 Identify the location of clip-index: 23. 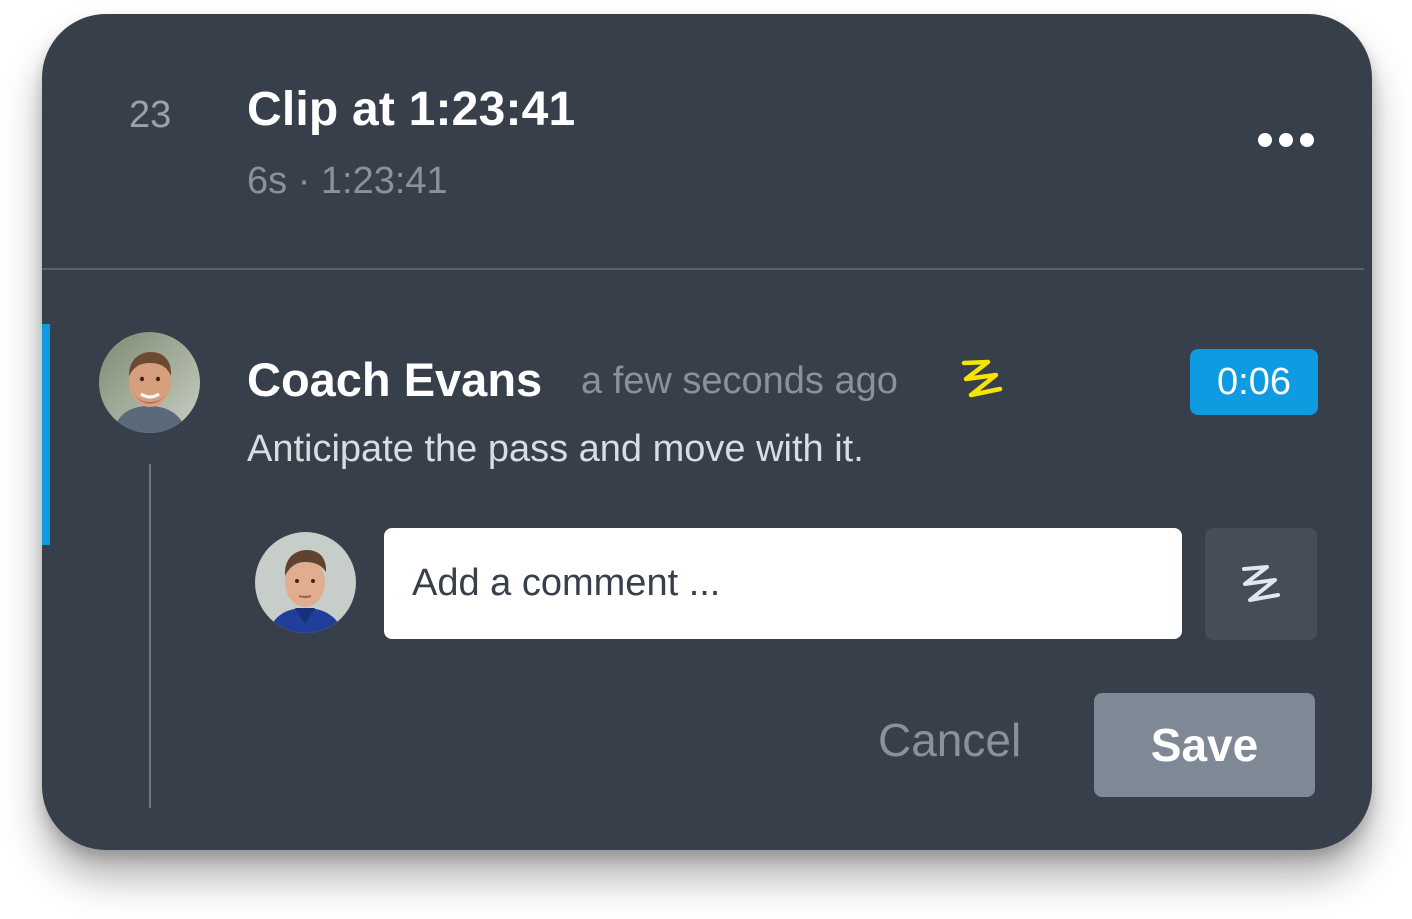
(150, 115).